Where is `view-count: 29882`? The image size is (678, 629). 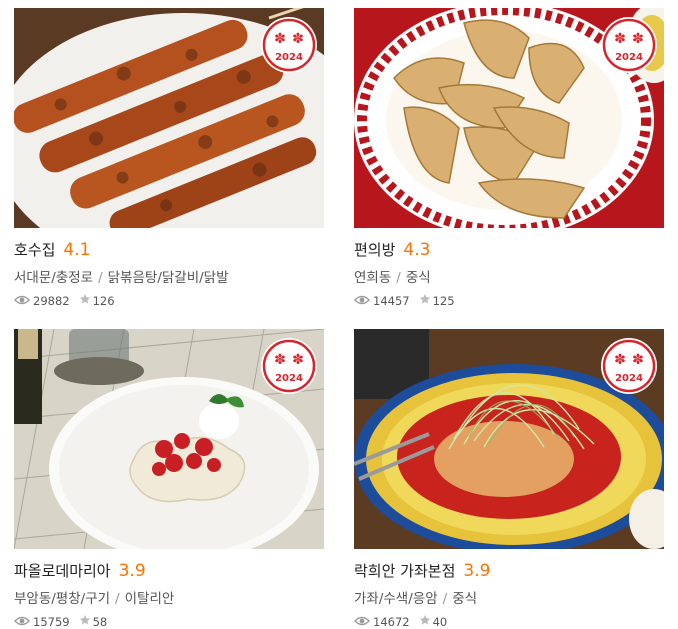
view-count: 29882 is located at coordinates (51, 300).